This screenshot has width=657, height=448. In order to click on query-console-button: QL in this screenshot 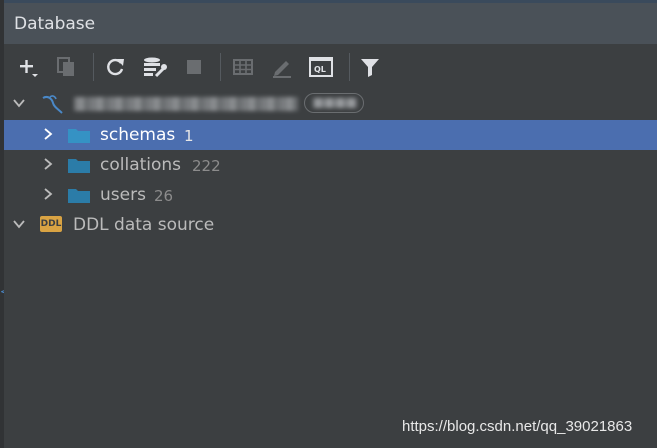, I will do `click(321, 67)`.